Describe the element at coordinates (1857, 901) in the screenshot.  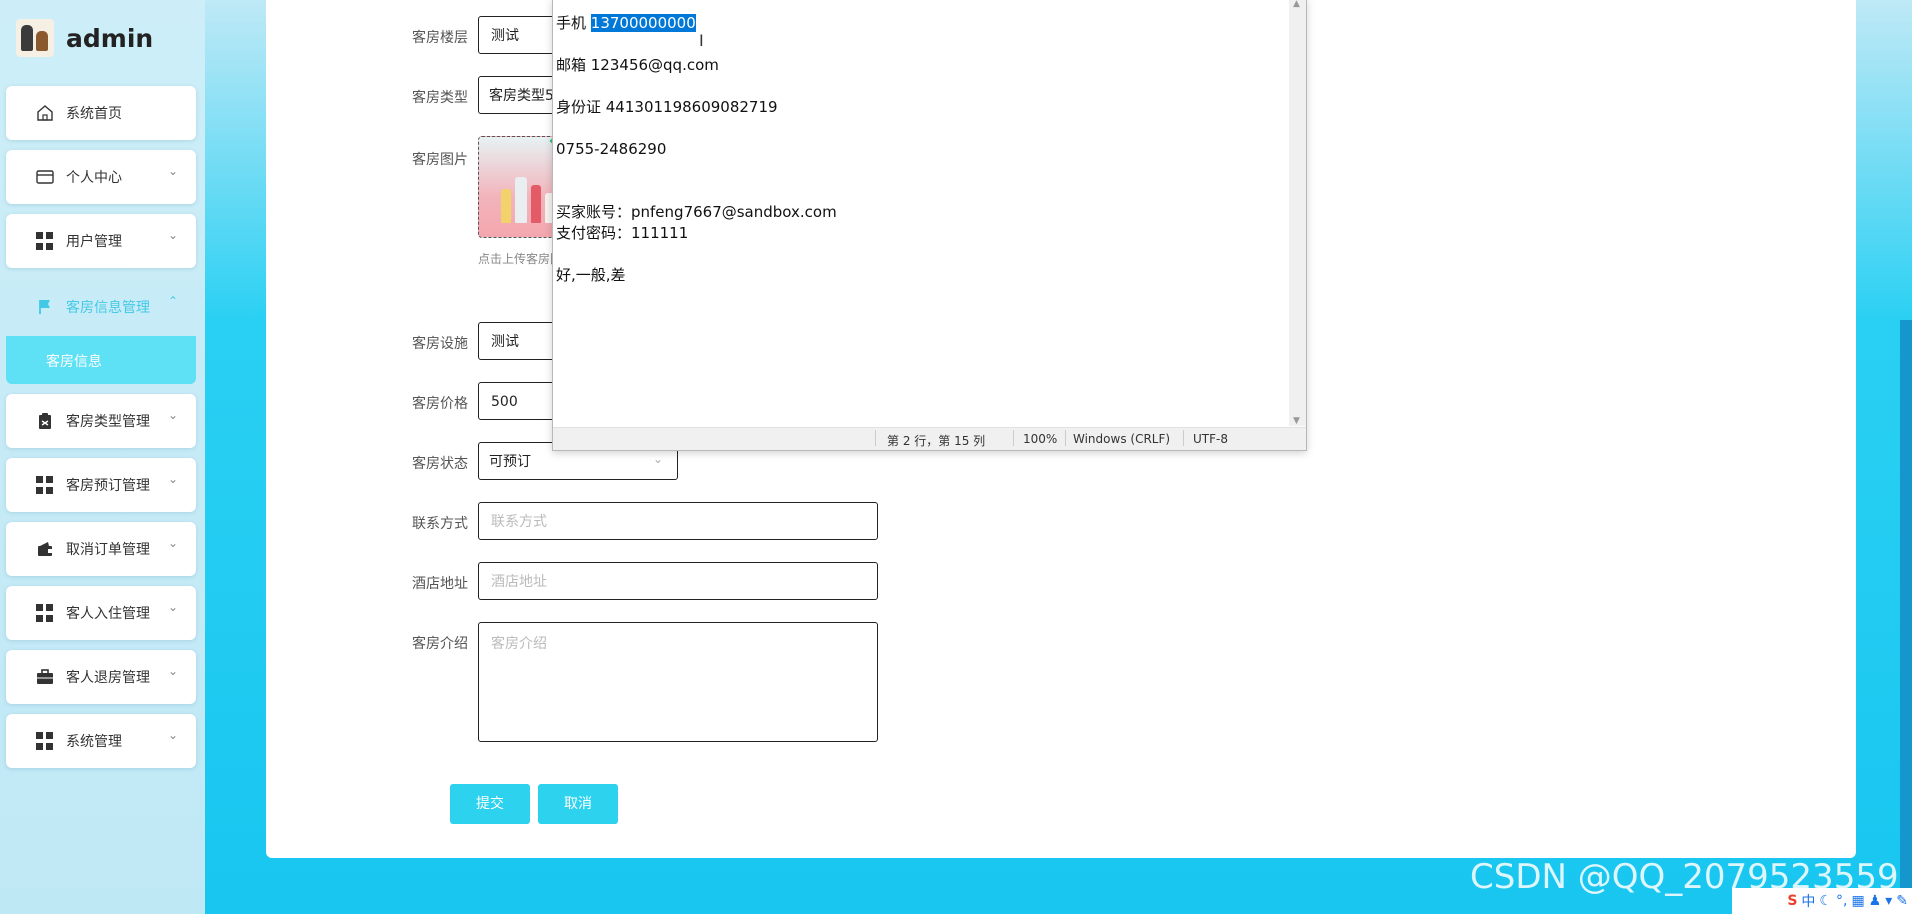
I see `keyboard-icon: ▦` at that location.